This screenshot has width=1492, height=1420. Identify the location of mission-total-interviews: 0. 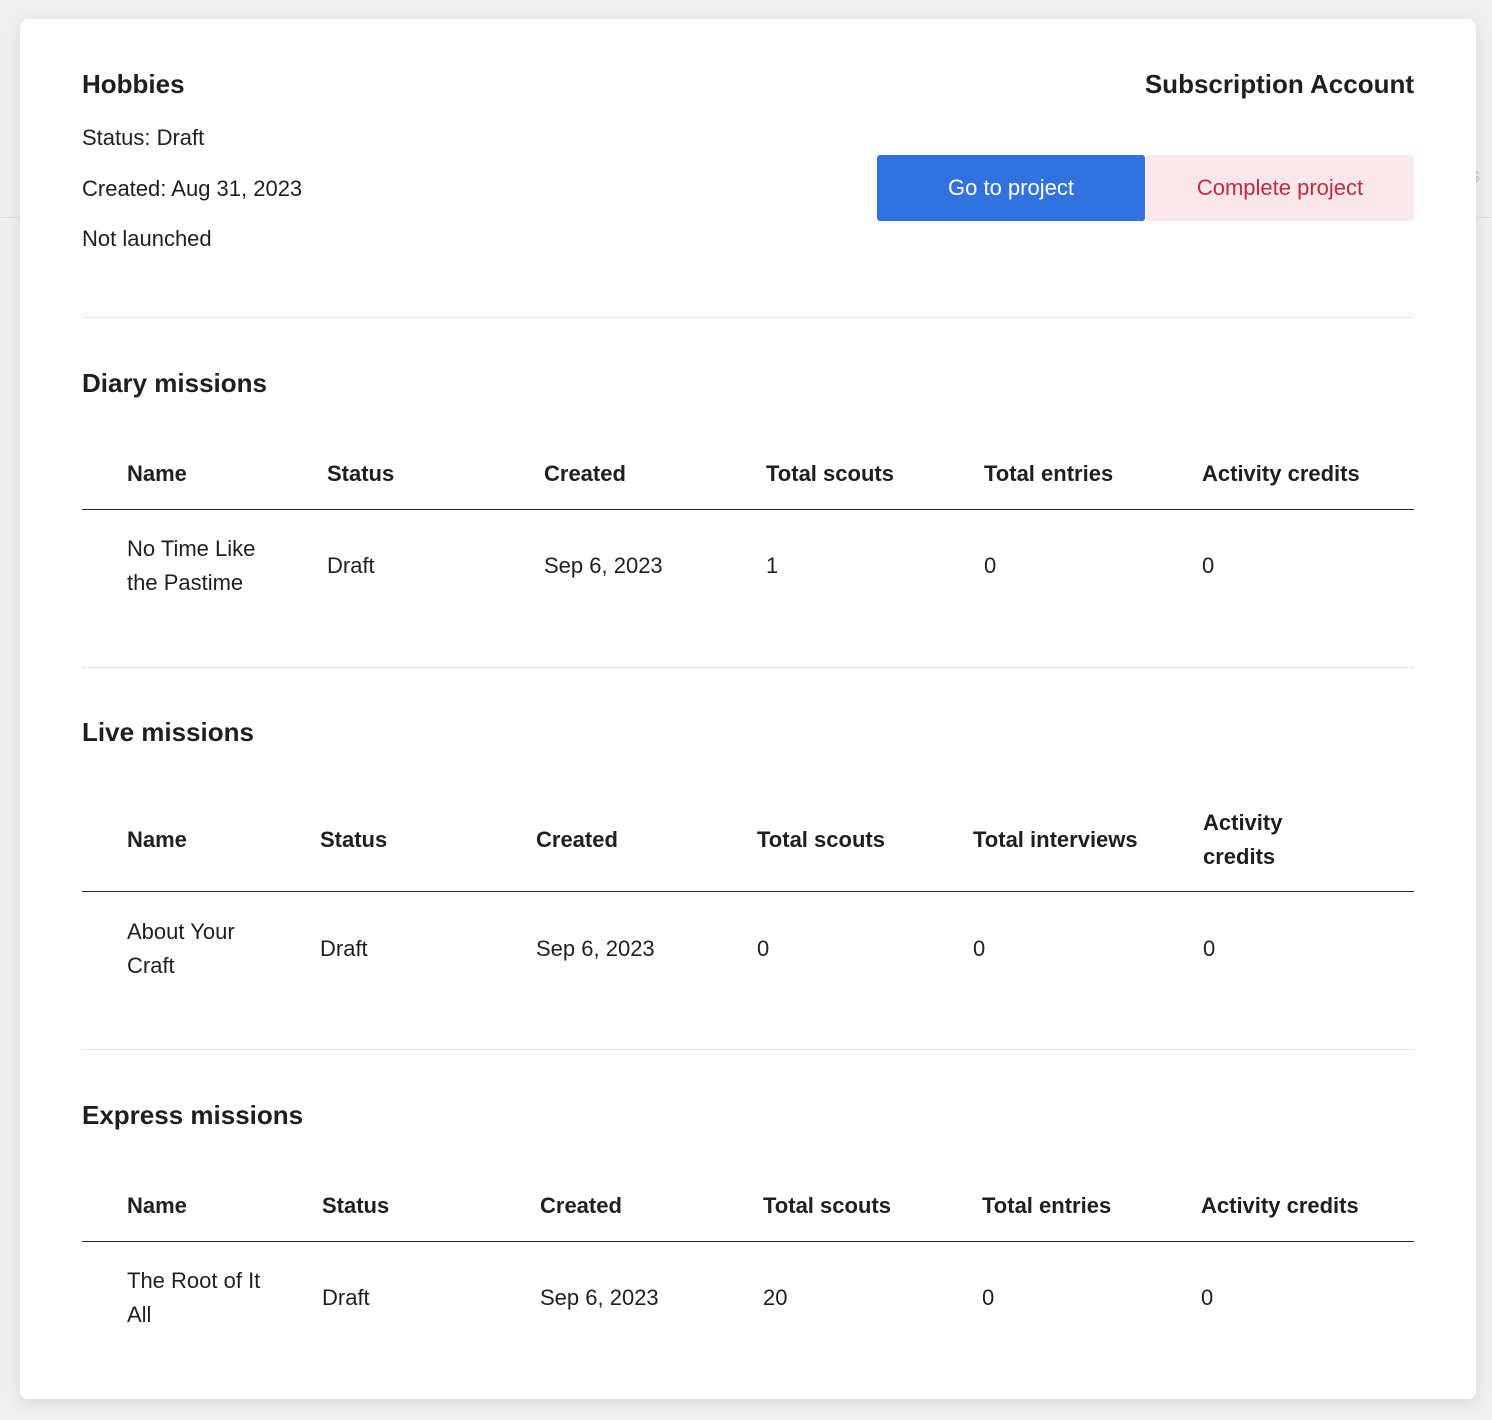
(979, 948).